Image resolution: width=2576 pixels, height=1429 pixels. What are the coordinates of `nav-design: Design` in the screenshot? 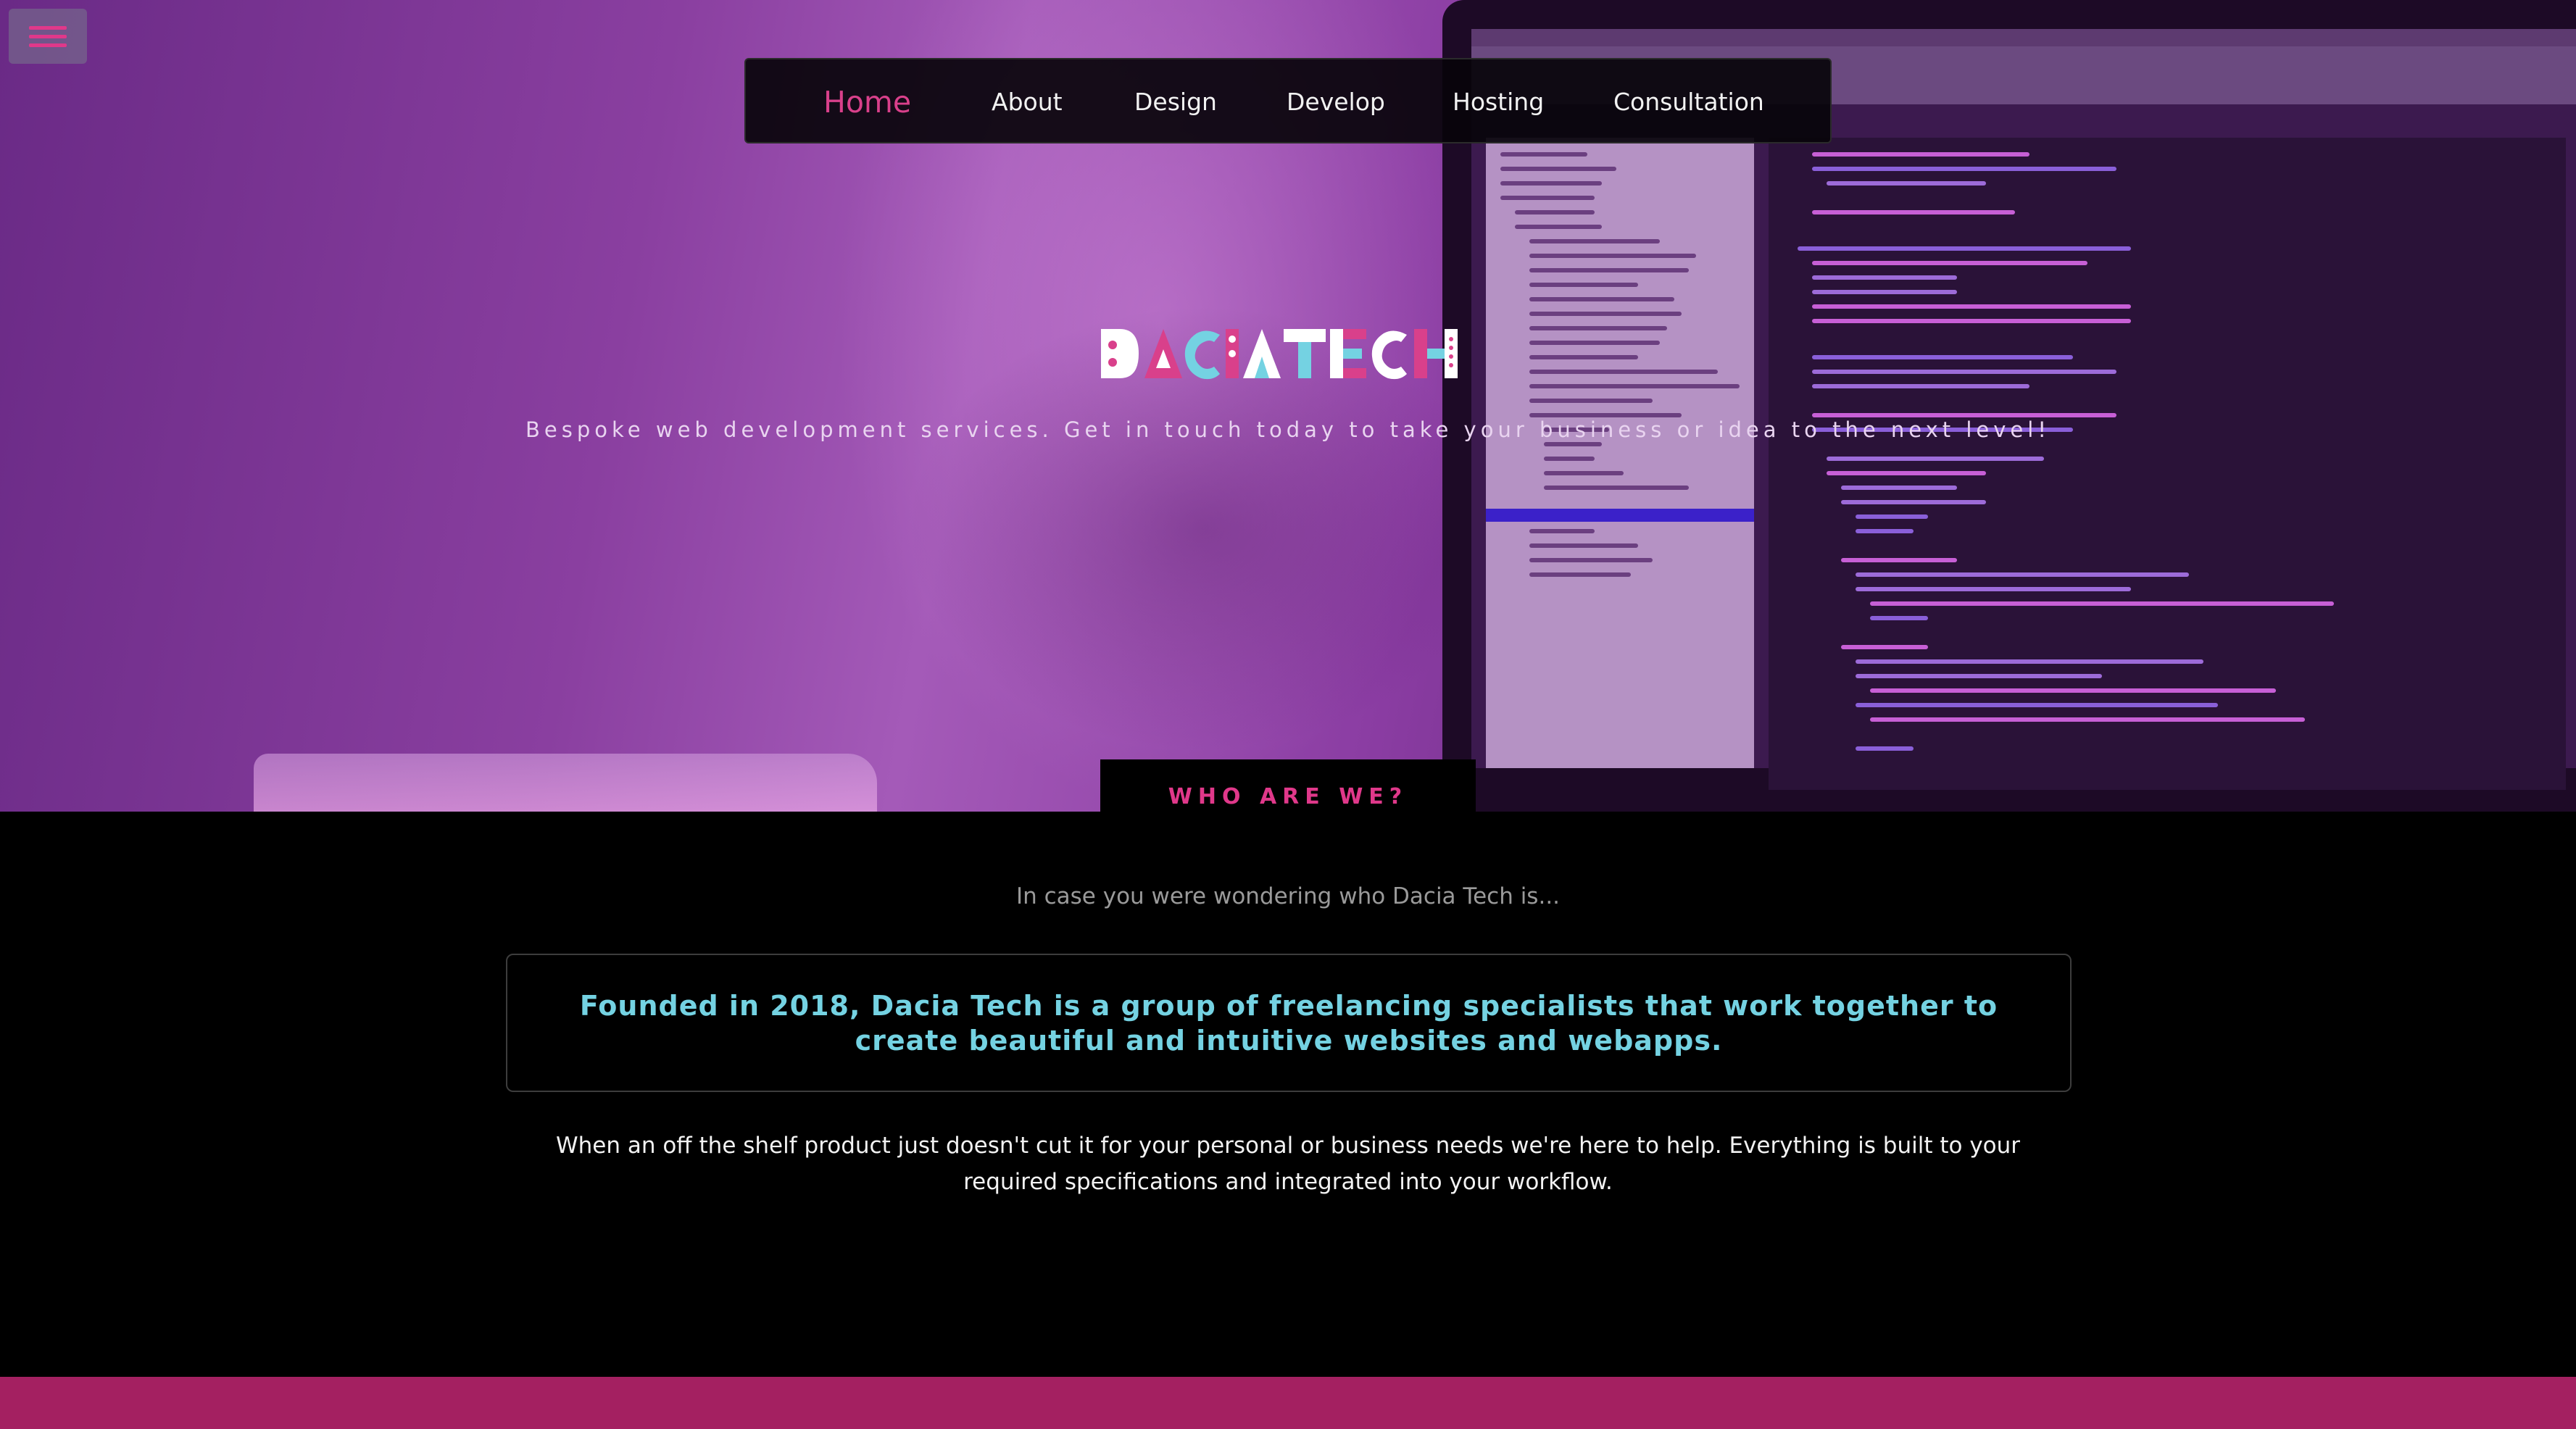 It's located at (1175, 102).